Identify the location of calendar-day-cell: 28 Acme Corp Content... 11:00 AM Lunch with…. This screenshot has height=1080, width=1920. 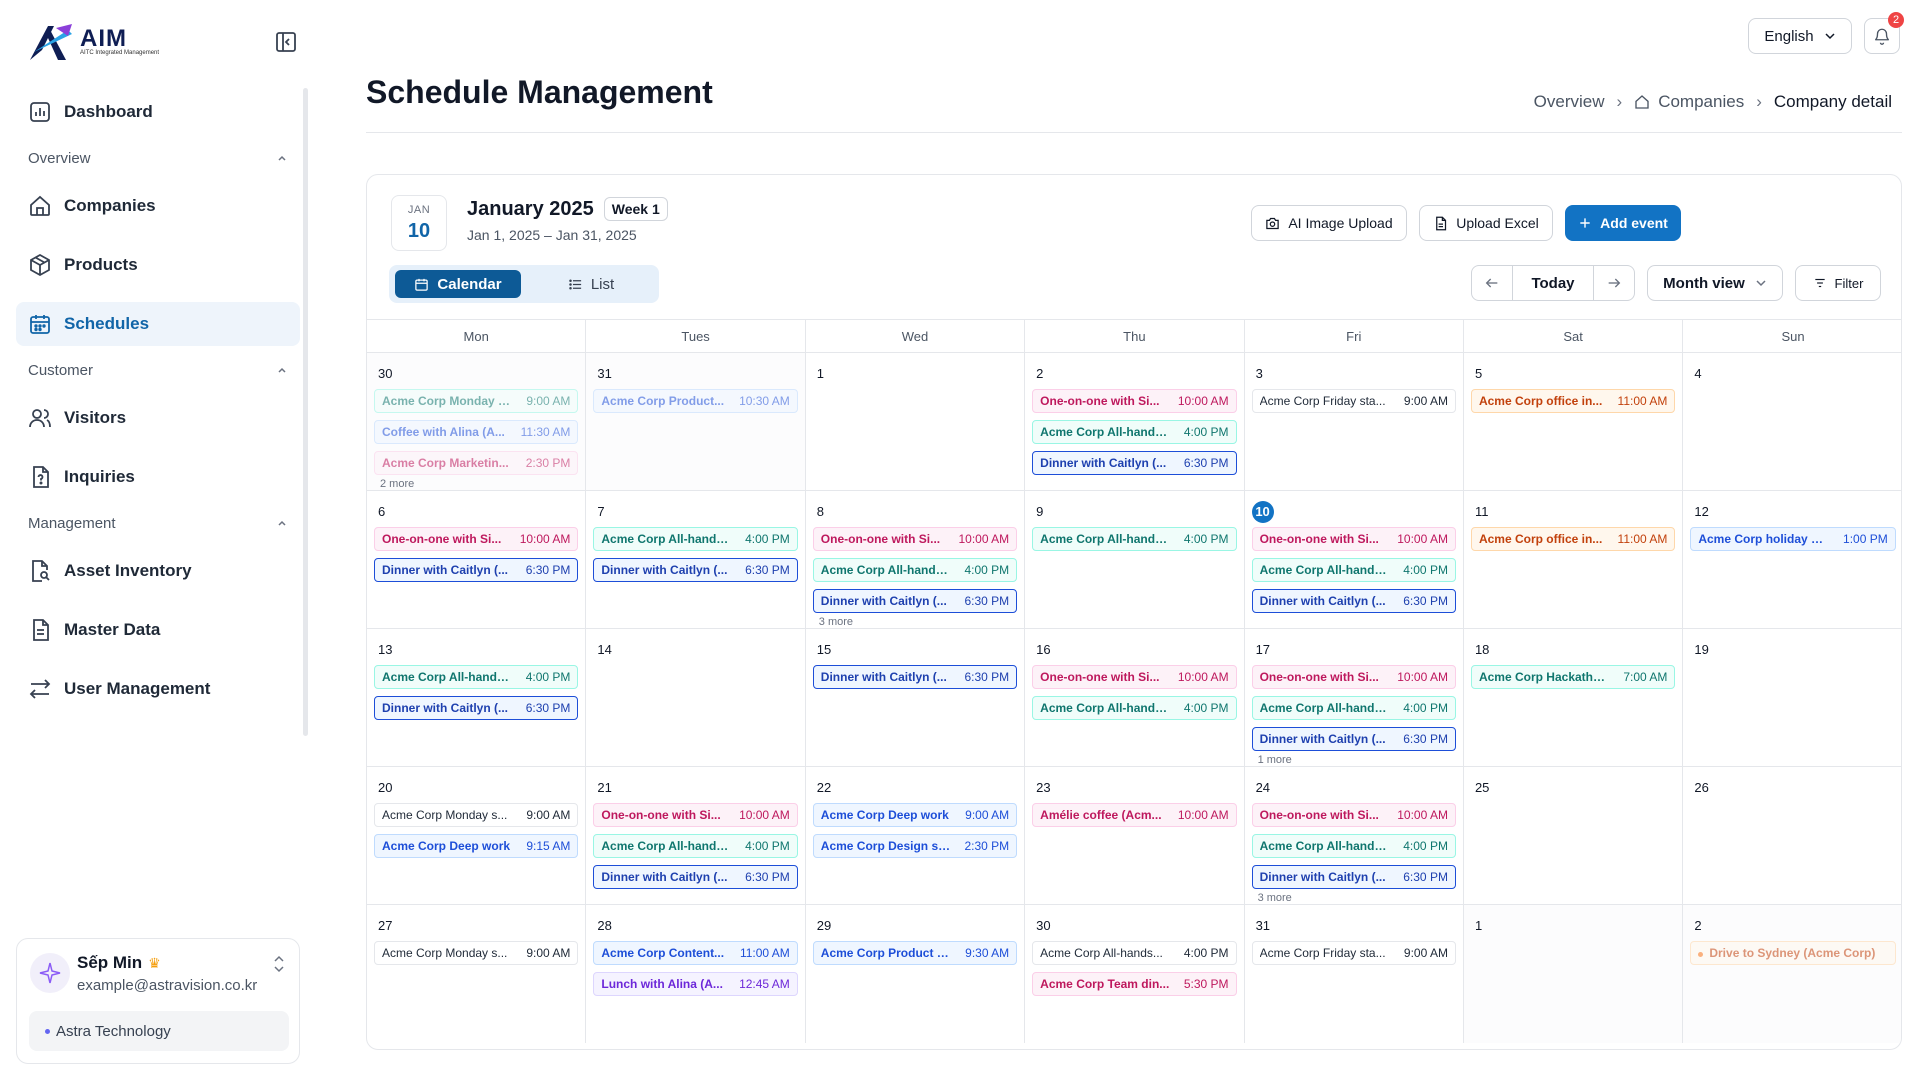
(696, 974).